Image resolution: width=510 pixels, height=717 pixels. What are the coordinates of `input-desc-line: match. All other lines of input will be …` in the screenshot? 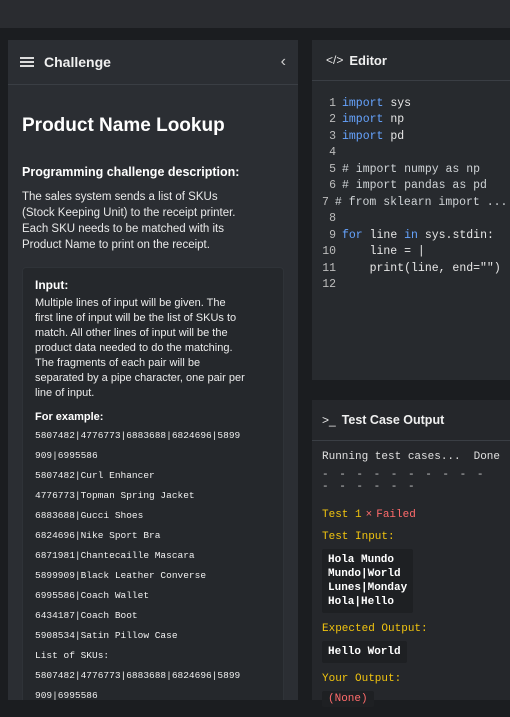 It's located at (131, 333).